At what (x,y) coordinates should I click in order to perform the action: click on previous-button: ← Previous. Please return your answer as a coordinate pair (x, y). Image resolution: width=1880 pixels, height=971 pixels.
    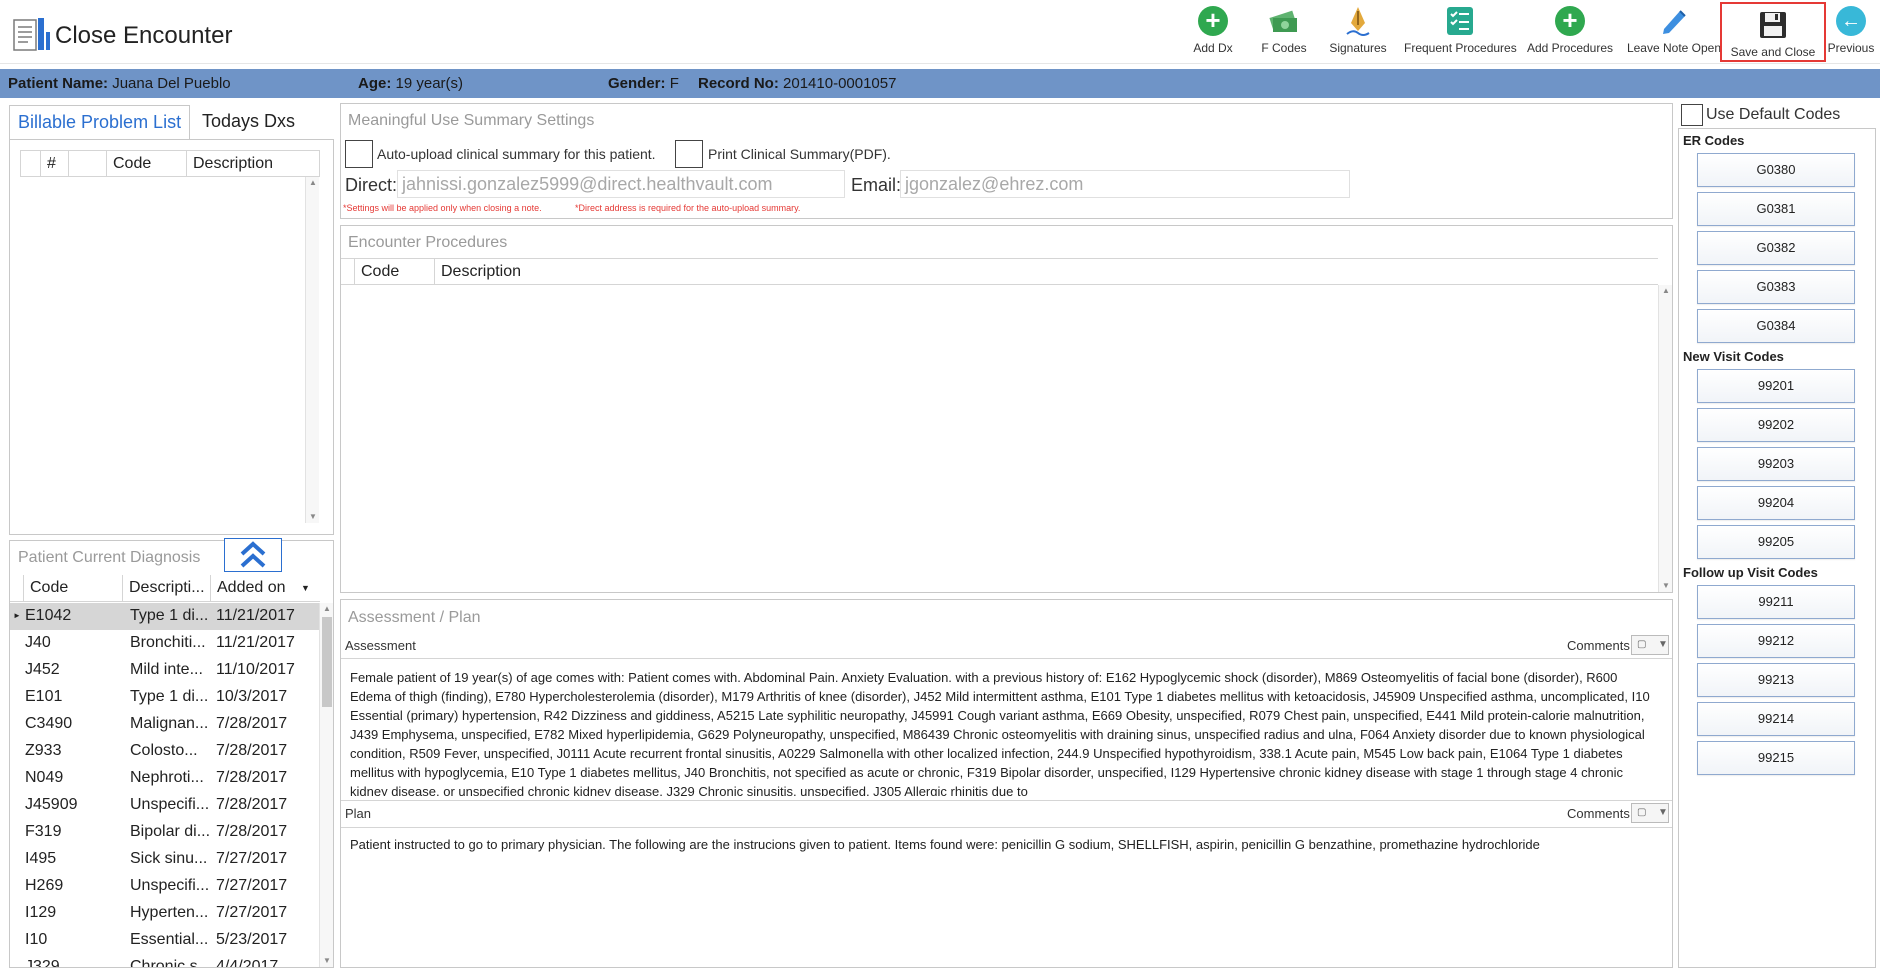
    Looking at the image, I should click on (1851, 30).